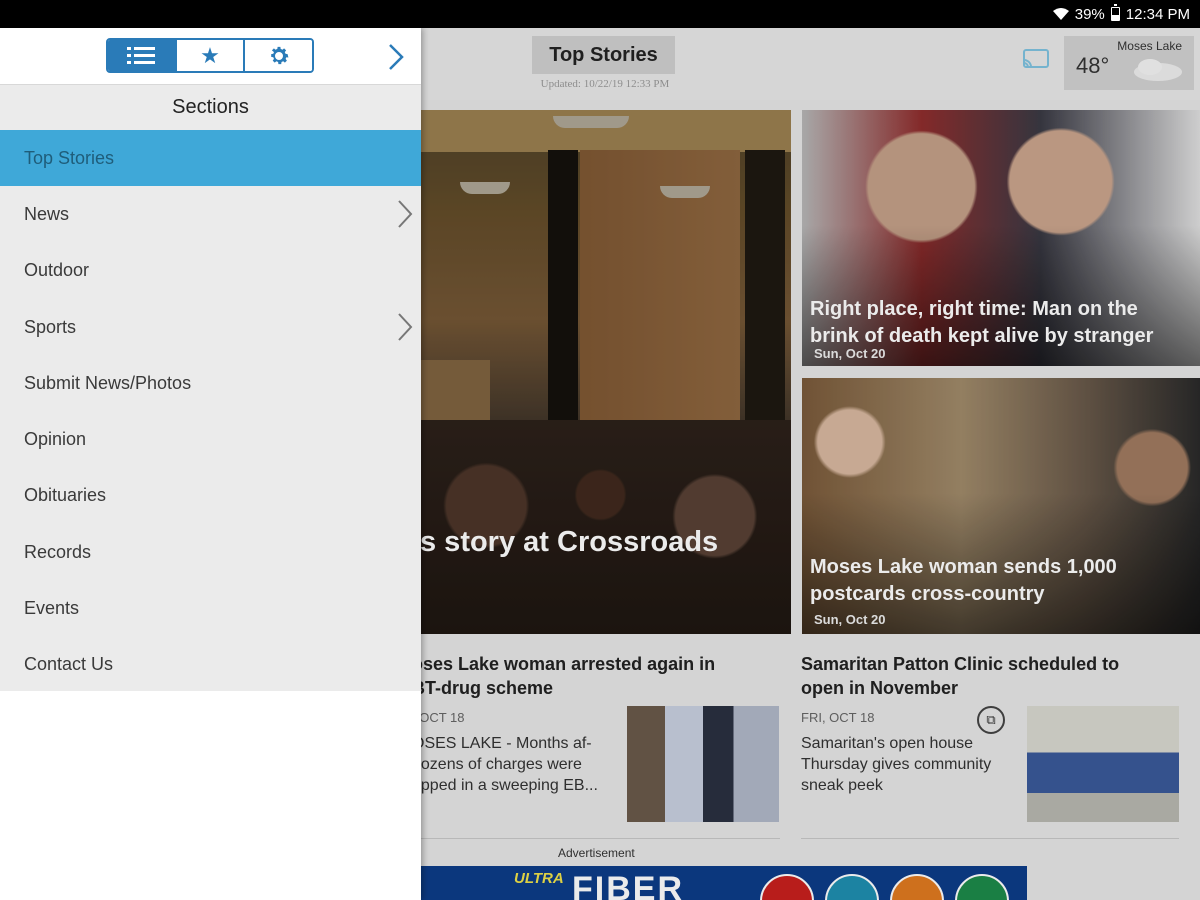 The height and width of the screenshot is (900, 1200). I want to click on cast-icon, so click(1036, 59).